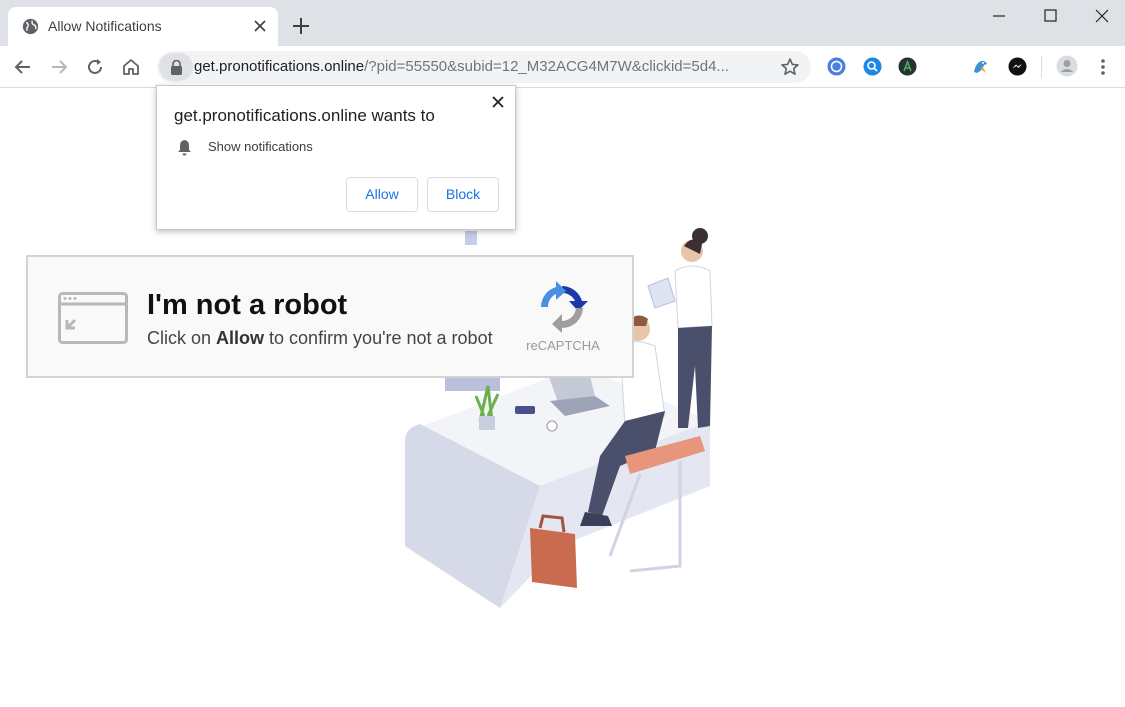  I want to click on site-info-button, so click(176, 67).